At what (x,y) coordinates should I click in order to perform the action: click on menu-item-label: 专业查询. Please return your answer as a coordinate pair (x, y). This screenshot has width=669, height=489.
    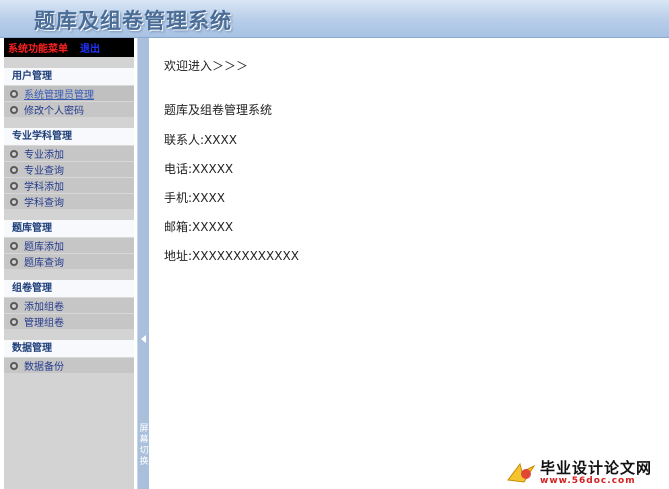
    Looking at the image, I should click on (44, 171).